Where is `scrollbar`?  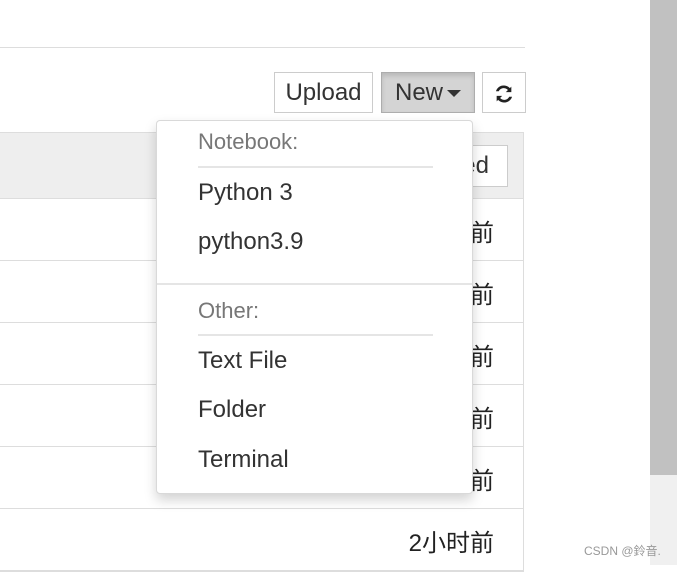 scrollbar is located at coordinates (663, 282).